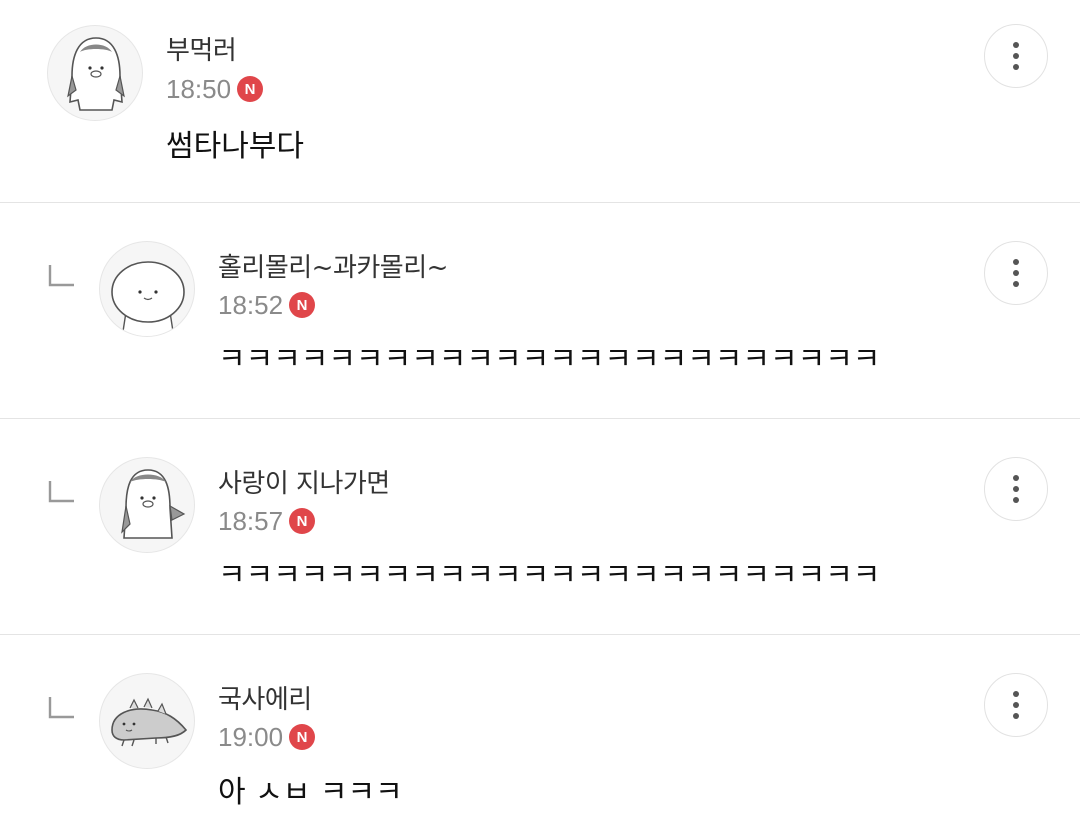 Image resolution: width=1080 pixels, height=840 pixels. What do you see at coordinates (310, 792) in the screenshot?
I see `comment-text: 아 ㅅㅂ ㅋㅋㅋ` at bounding box center [310, 792].